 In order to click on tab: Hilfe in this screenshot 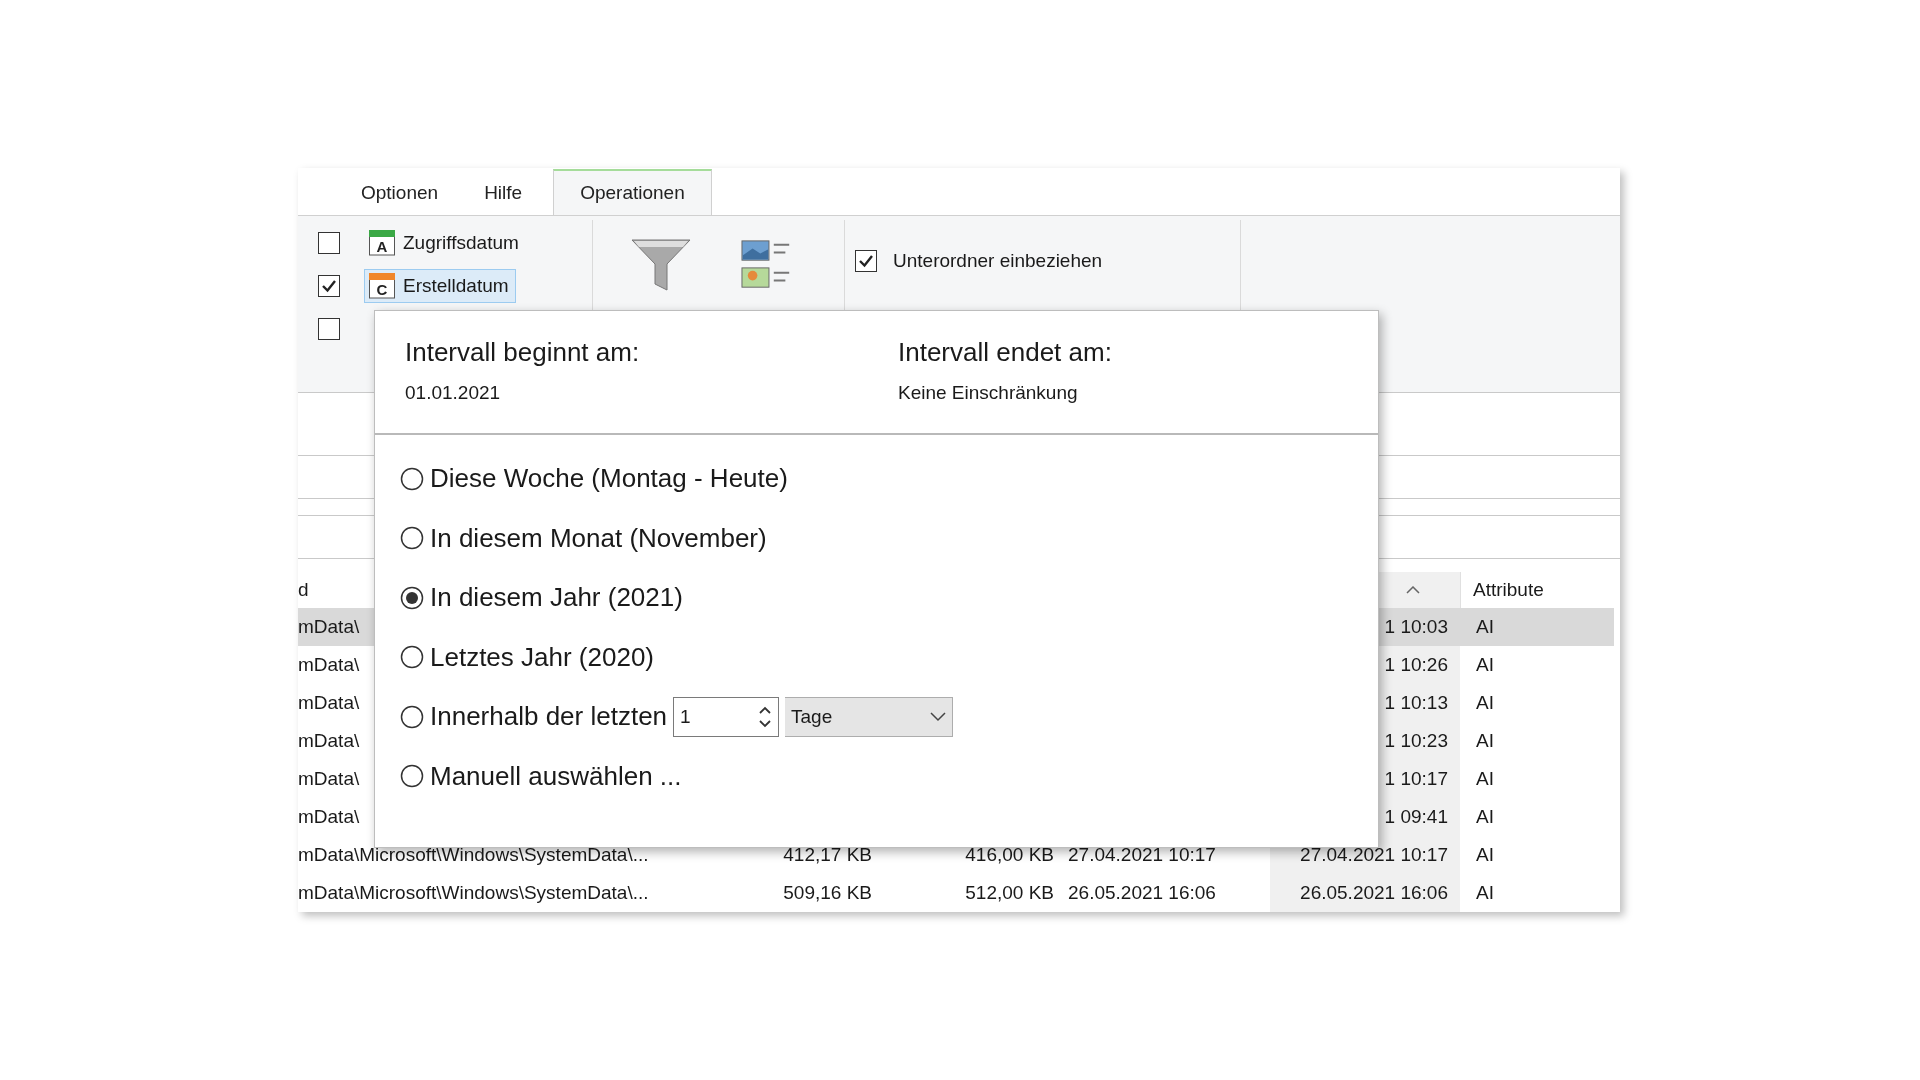, I will do `click(503, 192)`.